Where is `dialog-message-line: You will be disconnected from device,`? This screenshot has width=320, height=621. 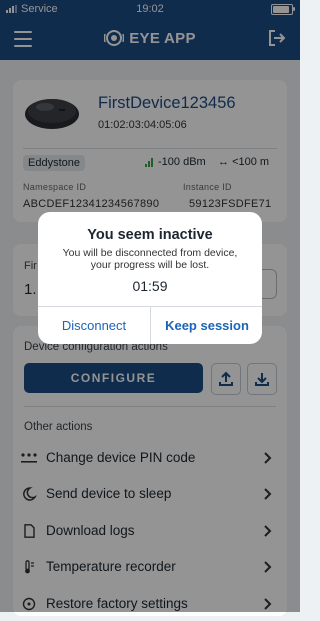 dialog-message-line: You will be disconnected from device, is located at coordinates (150, 253).